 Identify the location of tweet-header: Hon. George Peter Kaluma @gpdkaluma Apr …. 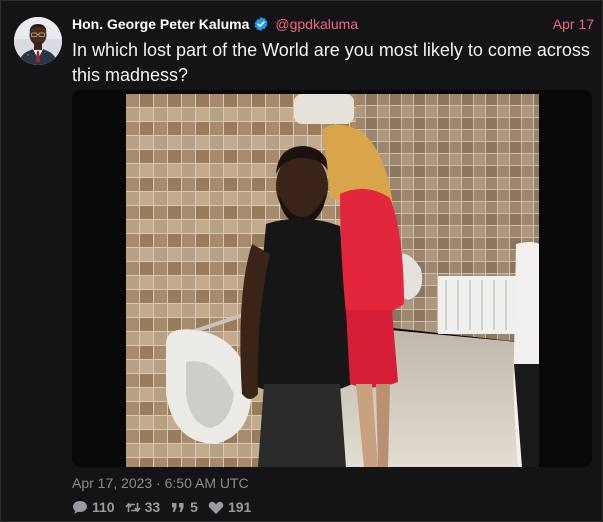
(333, 24).